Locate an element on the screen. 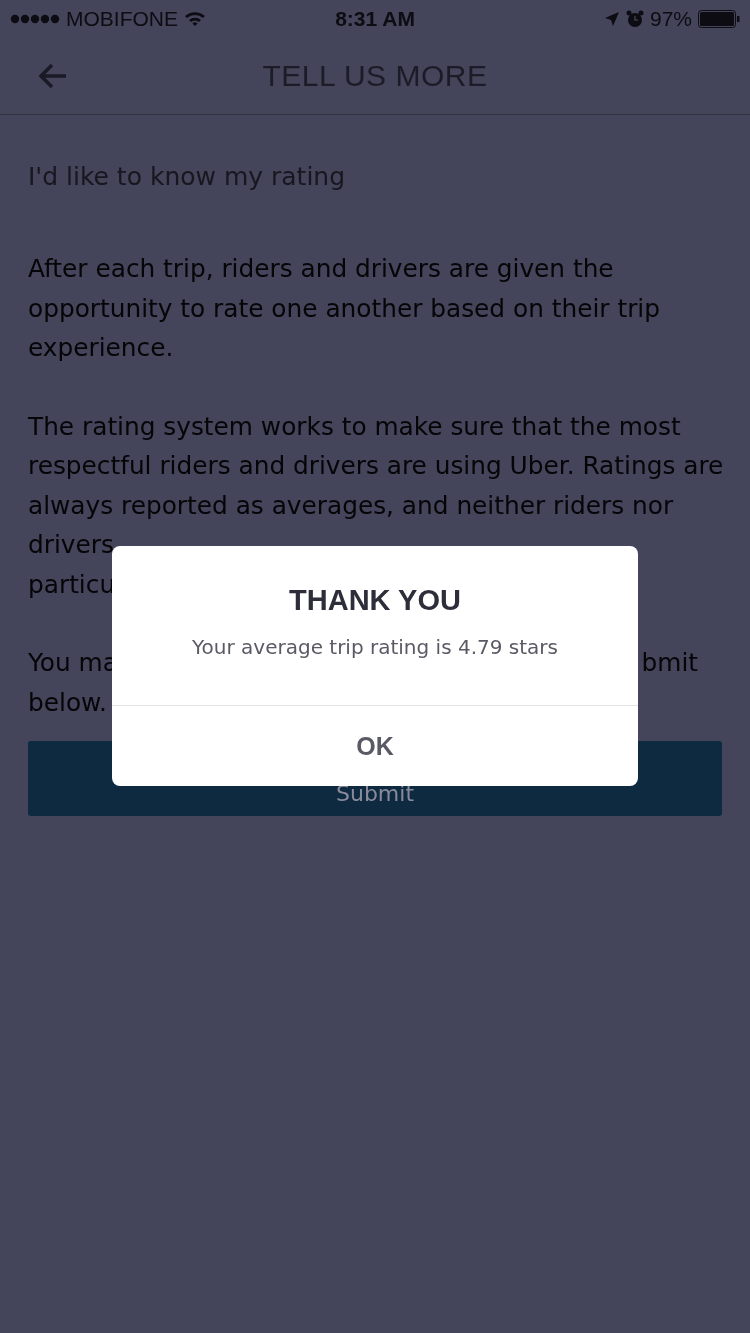 This screenshot has height=1333, width=750. carrier-name: MOBIFONE is located at coordinates (122, 19).